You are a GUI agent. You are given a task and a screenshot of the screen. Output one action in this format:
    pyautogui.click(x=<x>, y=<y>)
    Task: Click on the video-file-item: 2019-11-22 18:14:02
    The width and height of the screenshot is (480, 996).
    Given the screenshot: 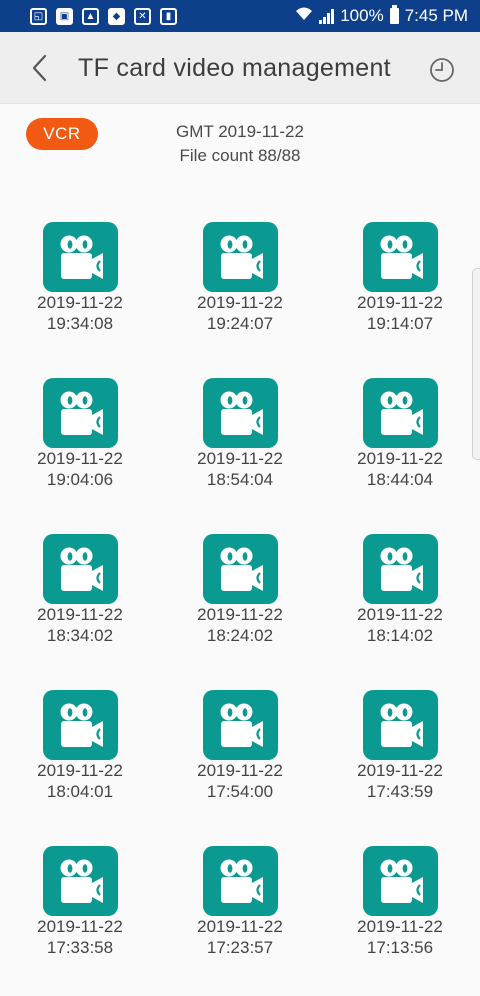 What is the action you would take?
    pyautogui.click(x=400, y=609)
    